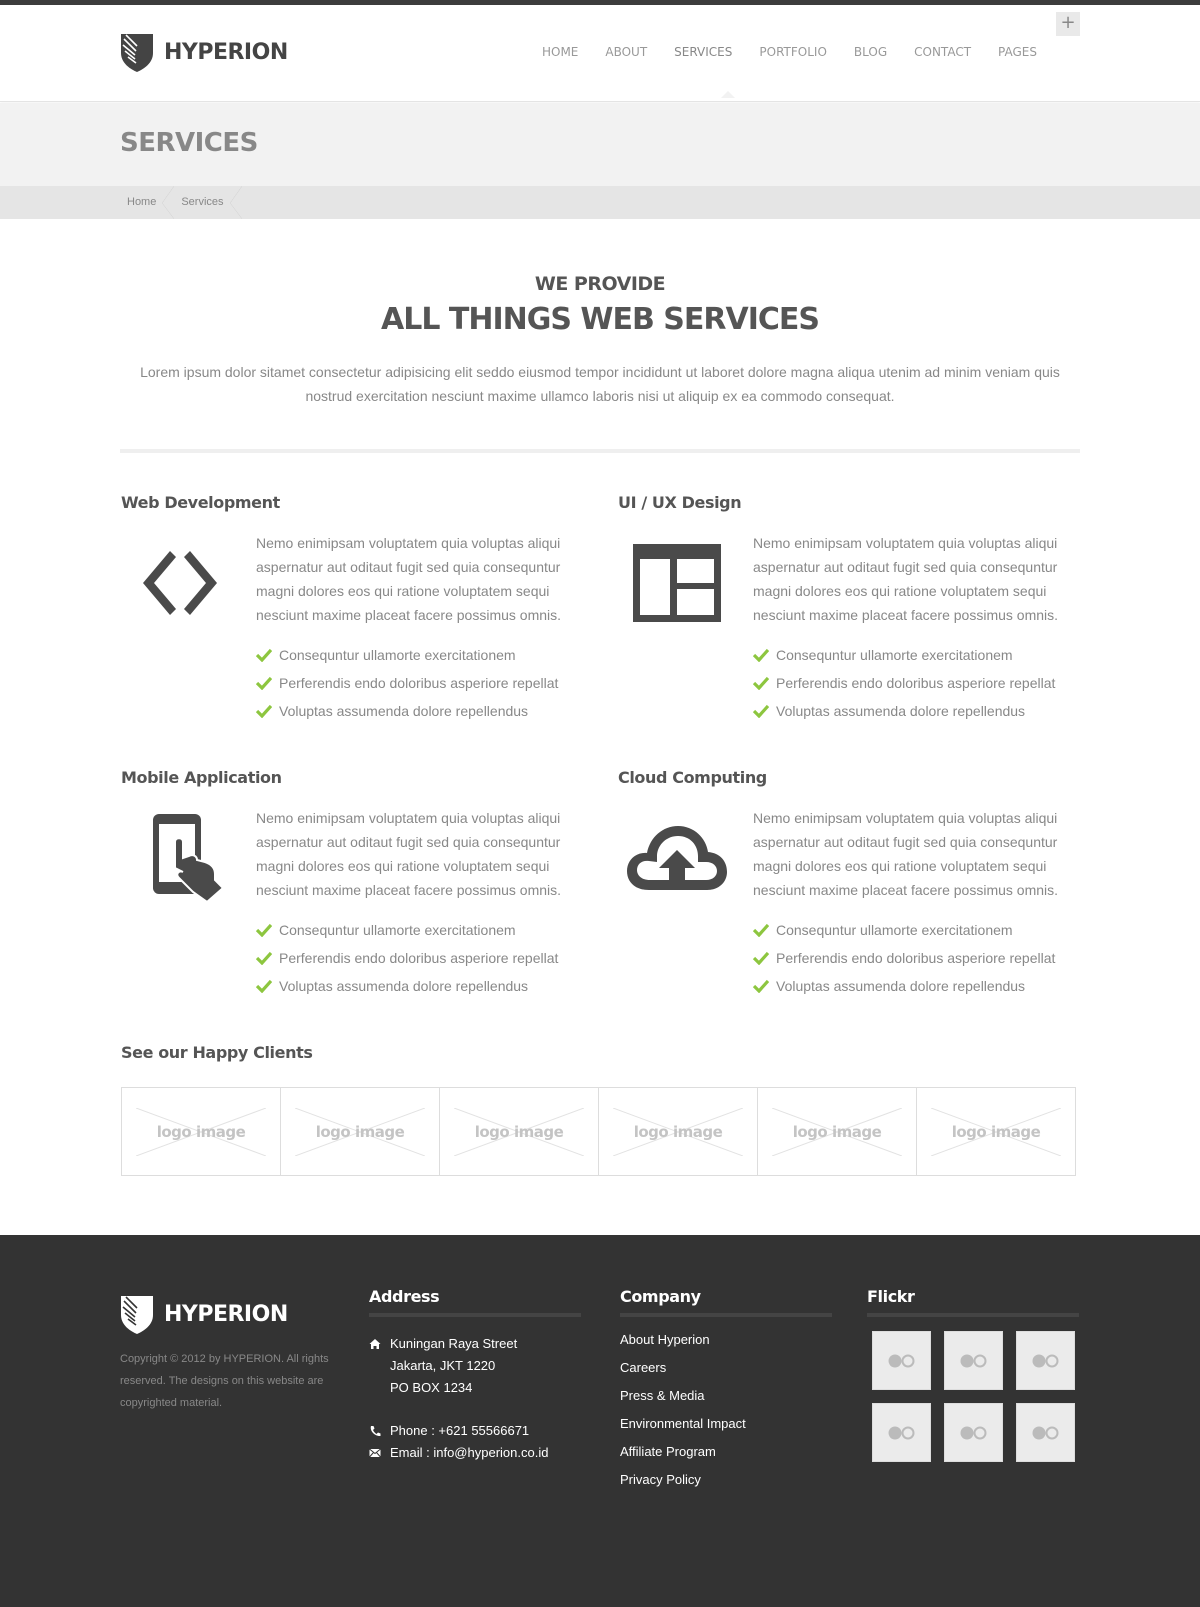 This screenshot has height=1607, width=1200. I want to click on footer-company-title: Company, so click(660, 1296).